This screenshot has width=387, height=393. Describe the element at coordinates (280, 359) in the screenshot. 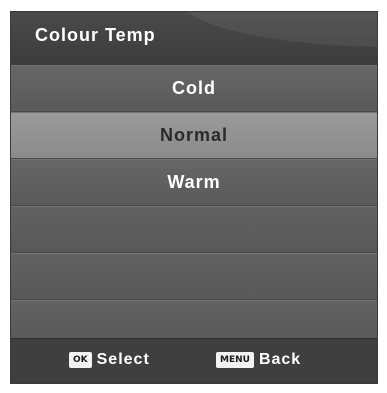

I see `back-label: Back` at that location.